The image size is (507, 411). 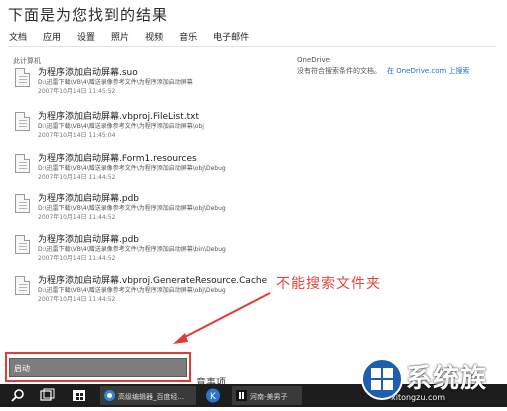 What do you see at coordinates (213, 395) in the screenshot?
I see `k-app-icon: K` at bounding box center [213, 395].